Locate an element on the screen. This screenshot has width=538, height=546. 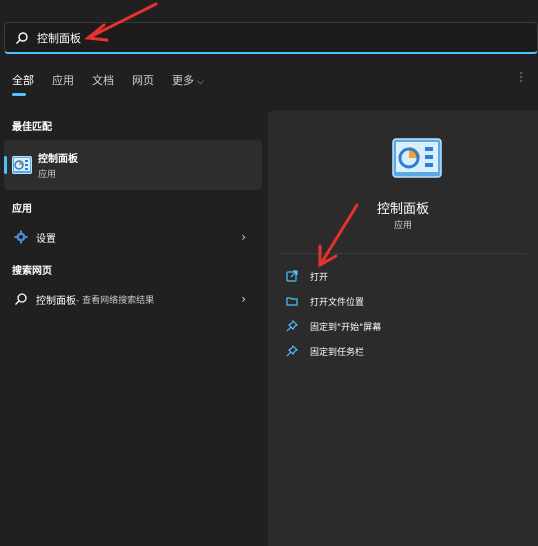
detail-app-name: 控制面板 is located at coordinates (402, 209).